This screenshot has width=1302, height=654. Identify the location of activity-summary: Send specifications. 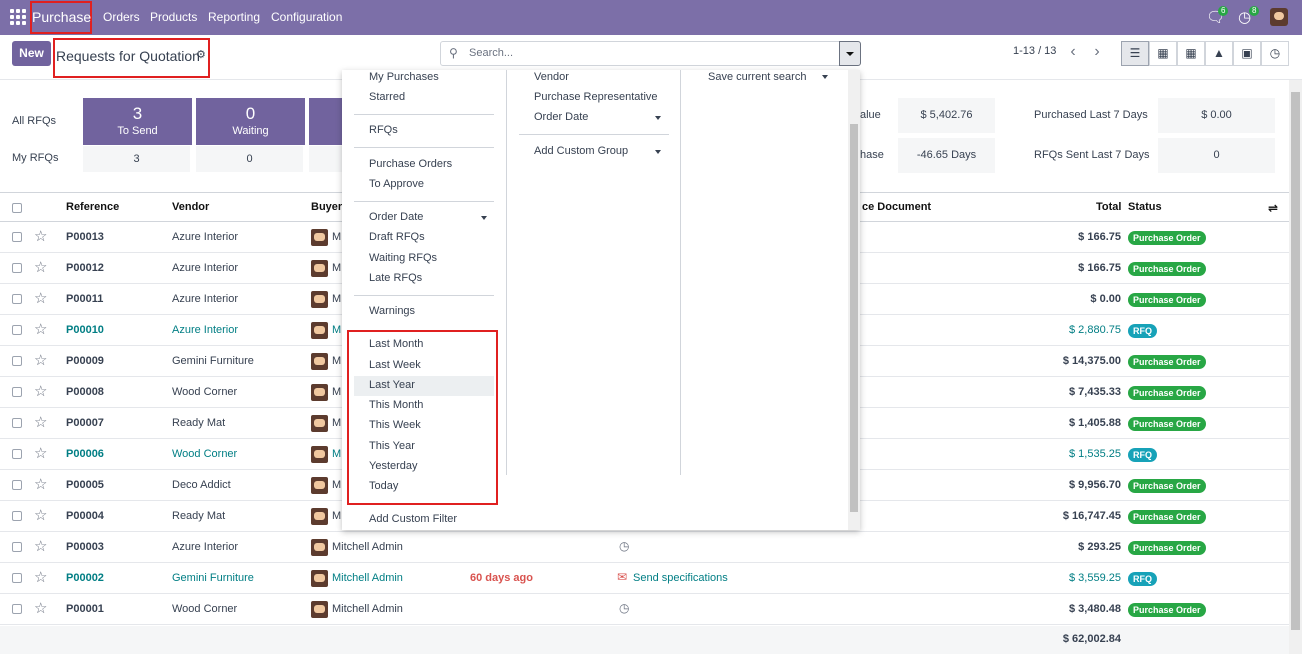
(680, 578).